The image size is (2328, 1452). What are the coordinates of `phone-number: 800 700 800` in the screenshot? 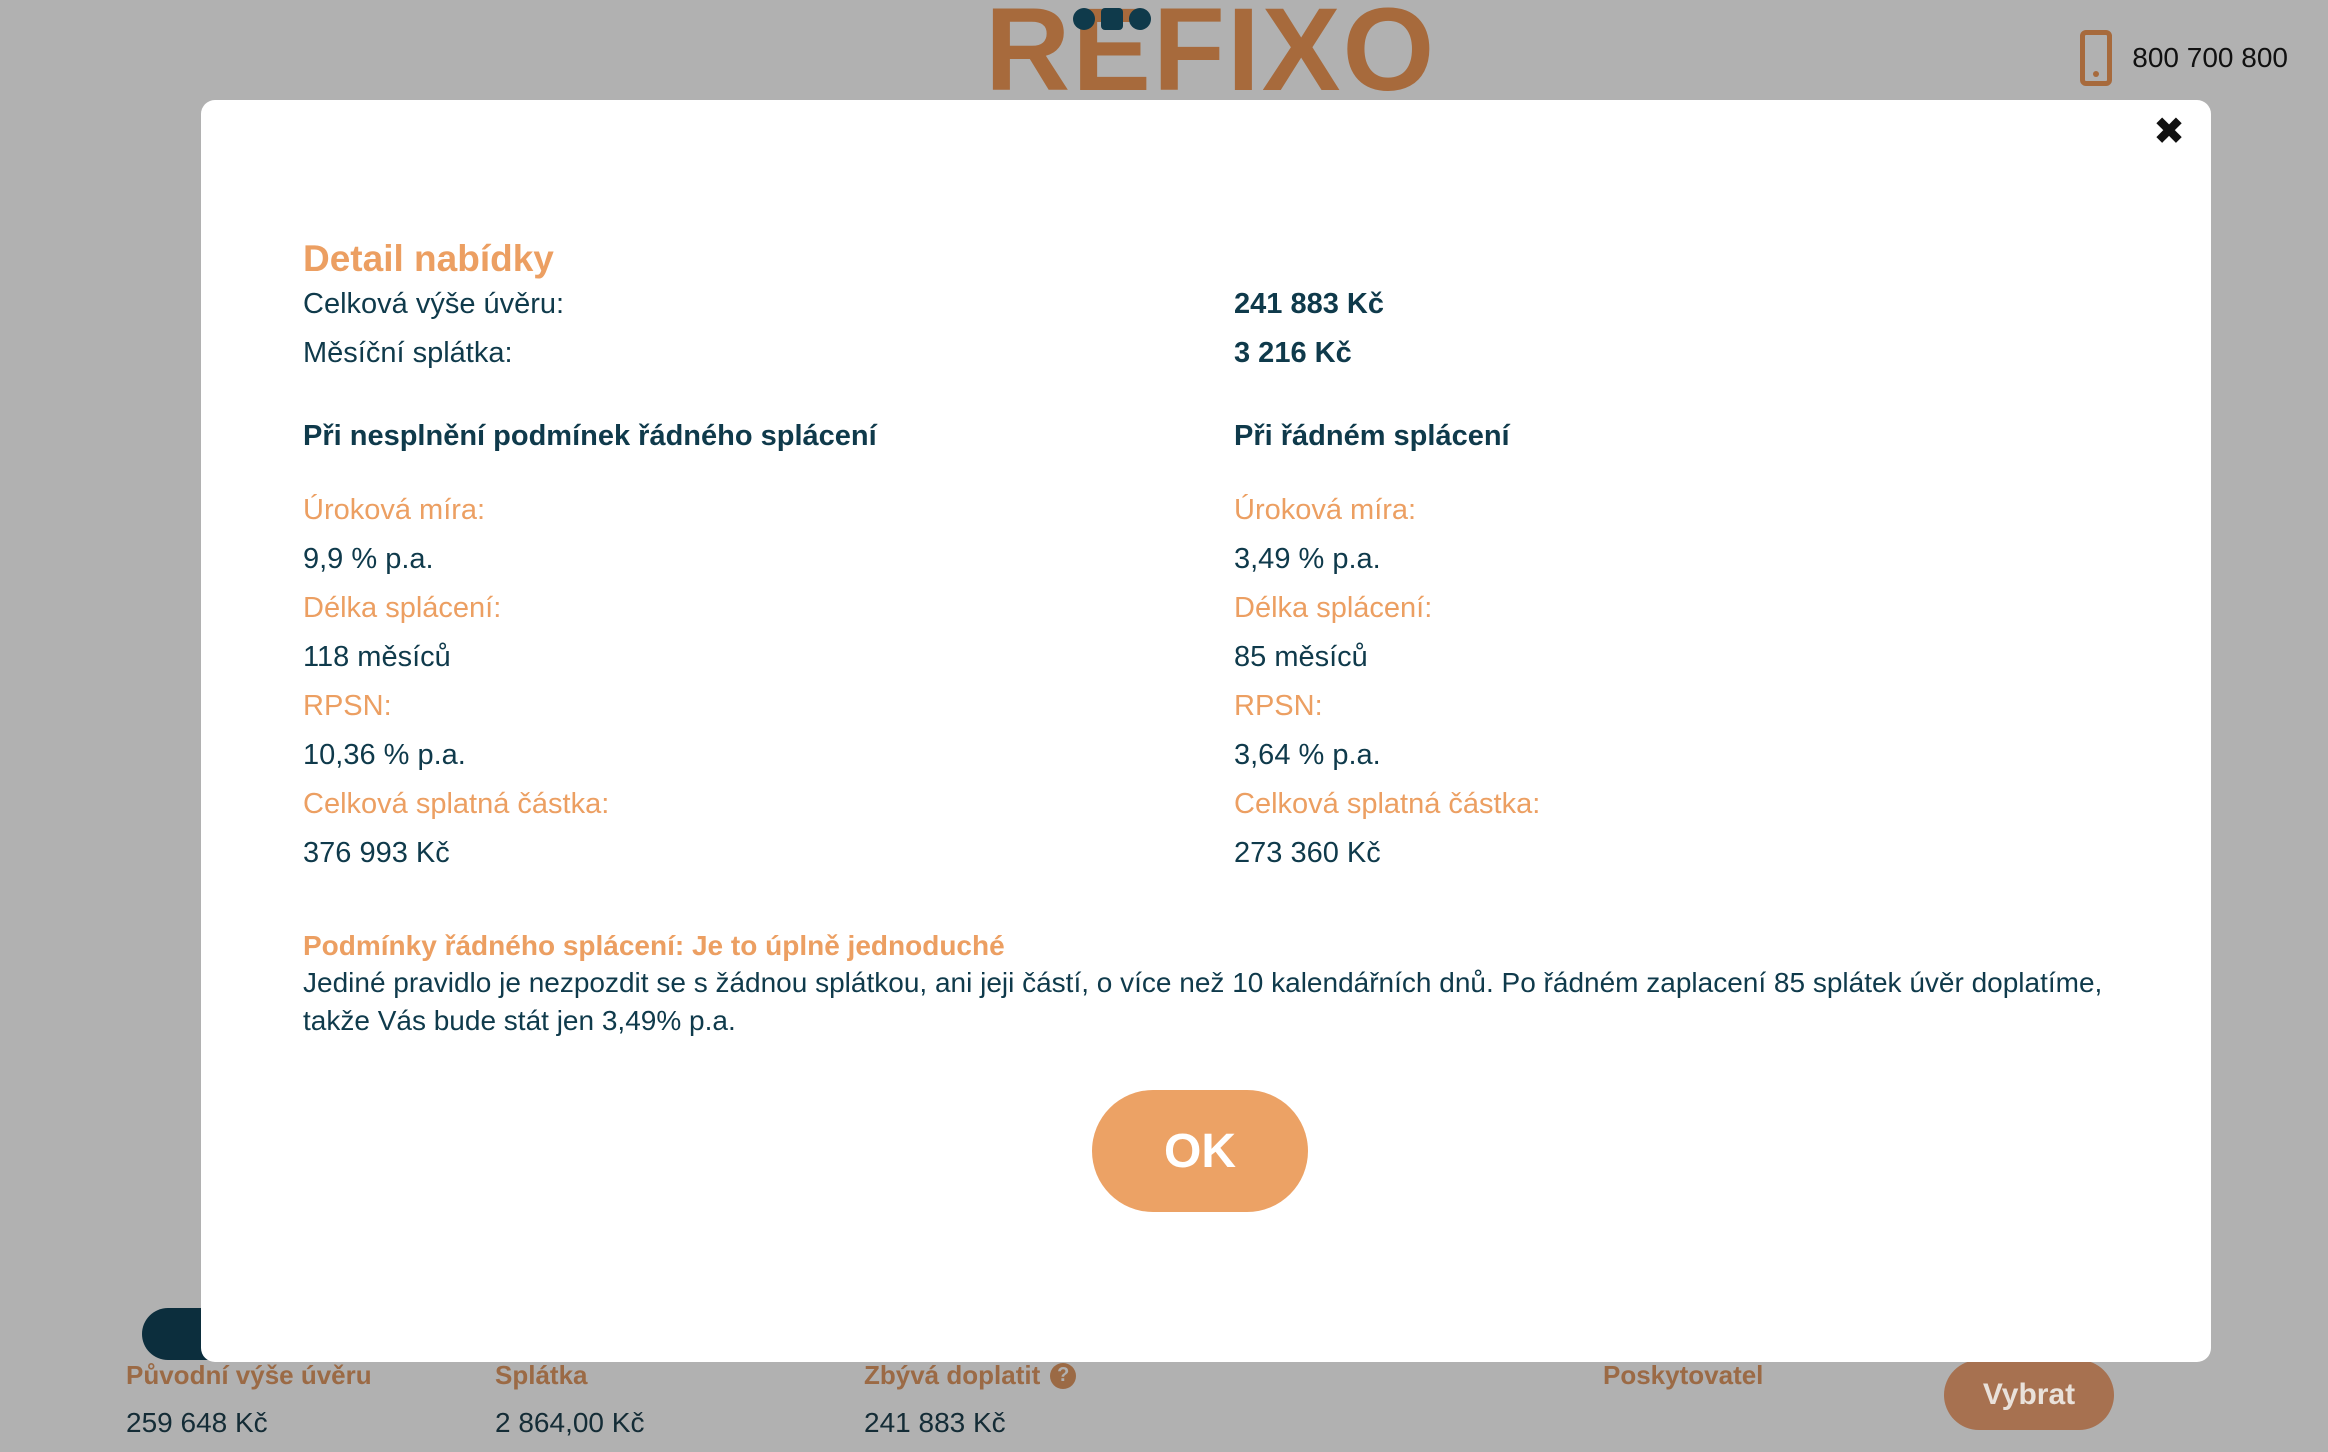 It's located at (2210, 57).